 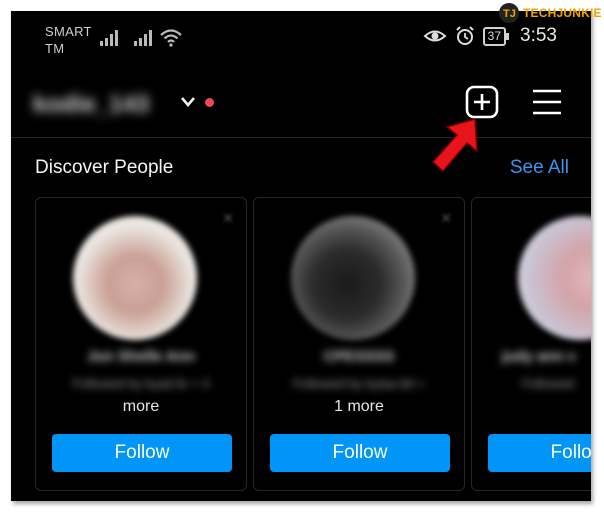 I want to click on svg-text: TJ, so click(x=509, y=14).